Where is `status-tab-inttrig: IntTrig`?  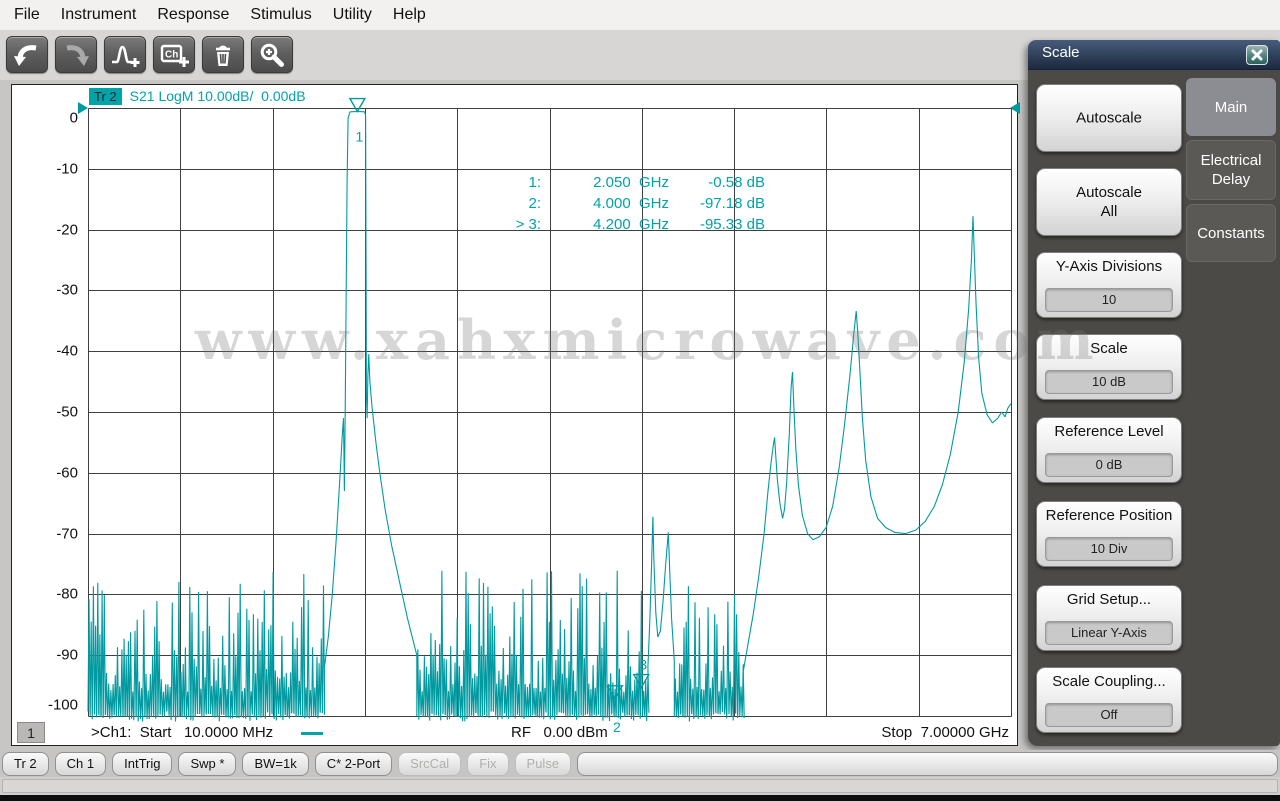
status-tab-inttrig: IntTrig is located at coordinates (142, 763).